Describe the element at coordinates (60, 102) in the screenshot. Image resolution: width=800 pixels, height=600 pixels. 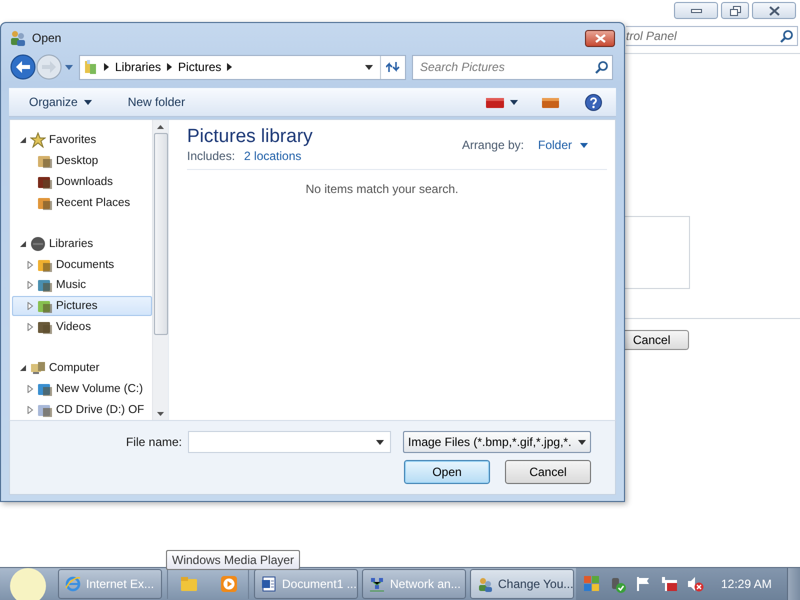
I see `organize-menu: Organize` at that location.